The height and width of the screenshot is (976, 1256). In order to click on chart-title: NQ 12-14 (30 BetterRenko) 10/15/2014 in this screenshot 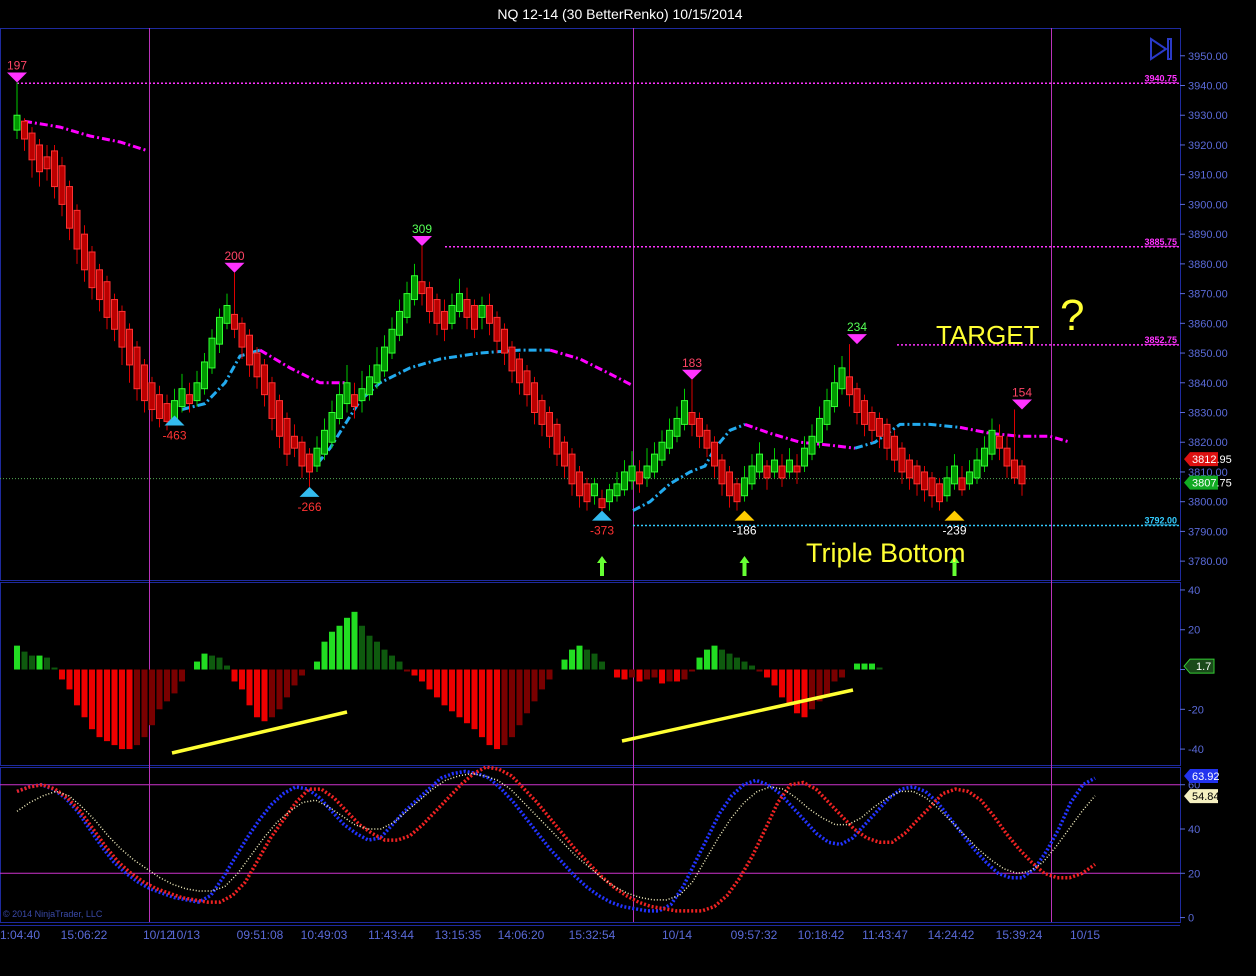, I will do `click(619, 14)`.